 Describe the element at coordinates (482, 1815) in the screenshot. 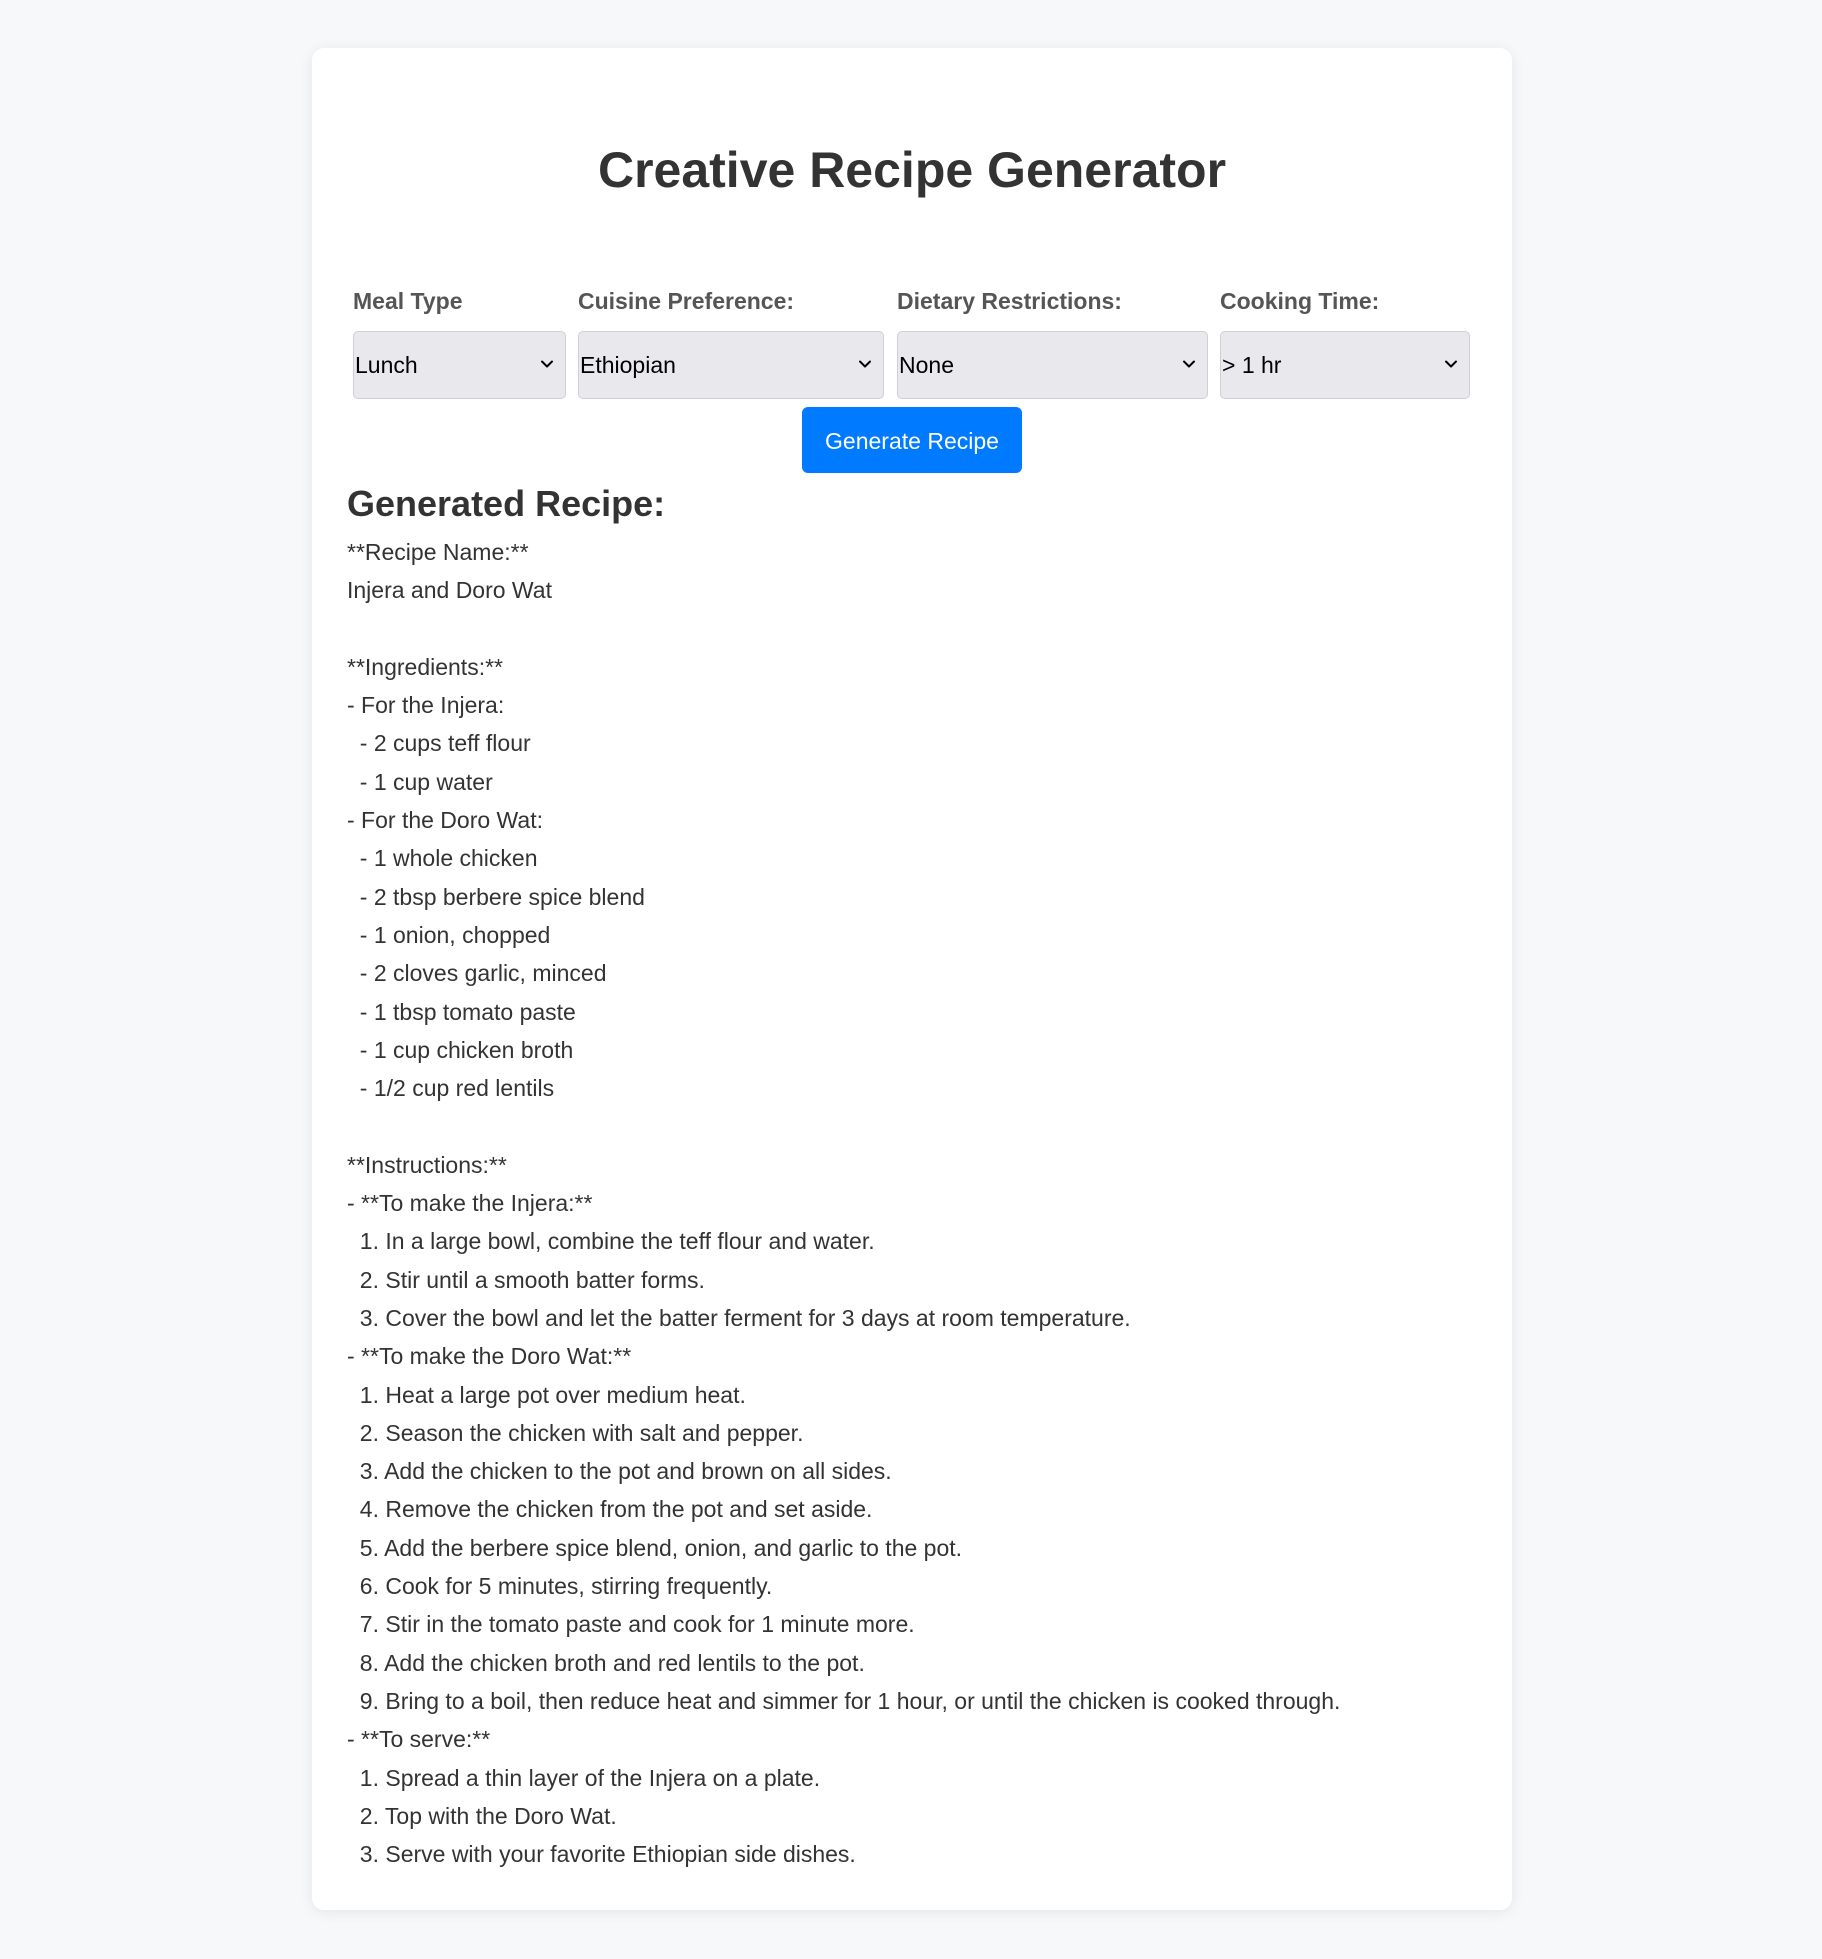

I see `recipe-line: 2. Top with the Doro Wat.` at that location.